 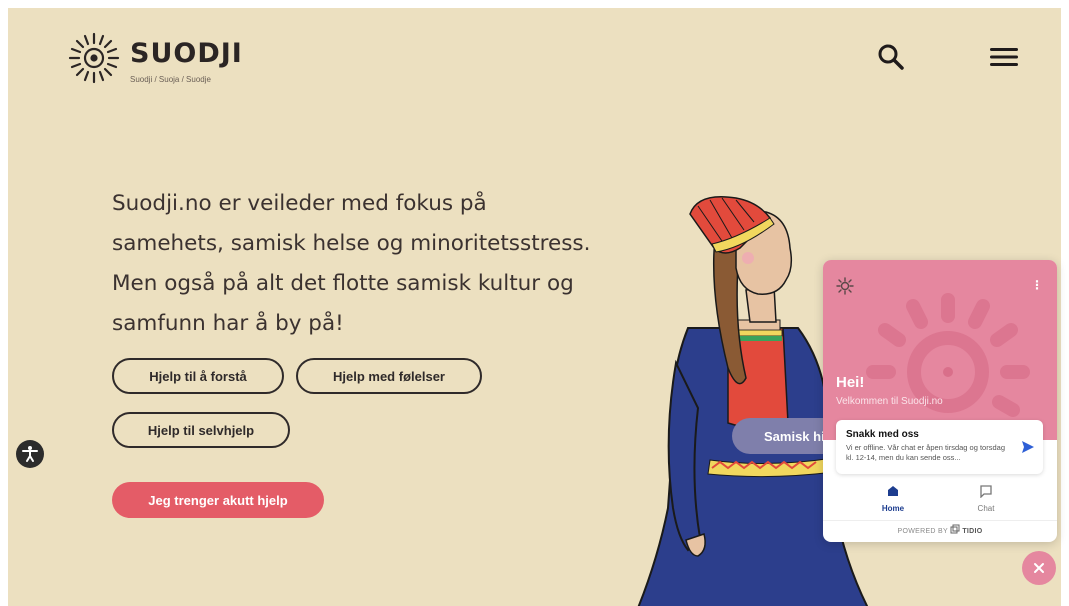 What do you see at coordinates (845, 286) in the screenshot?
I see `chat-logo-icon` at bounding box center [845, 286].